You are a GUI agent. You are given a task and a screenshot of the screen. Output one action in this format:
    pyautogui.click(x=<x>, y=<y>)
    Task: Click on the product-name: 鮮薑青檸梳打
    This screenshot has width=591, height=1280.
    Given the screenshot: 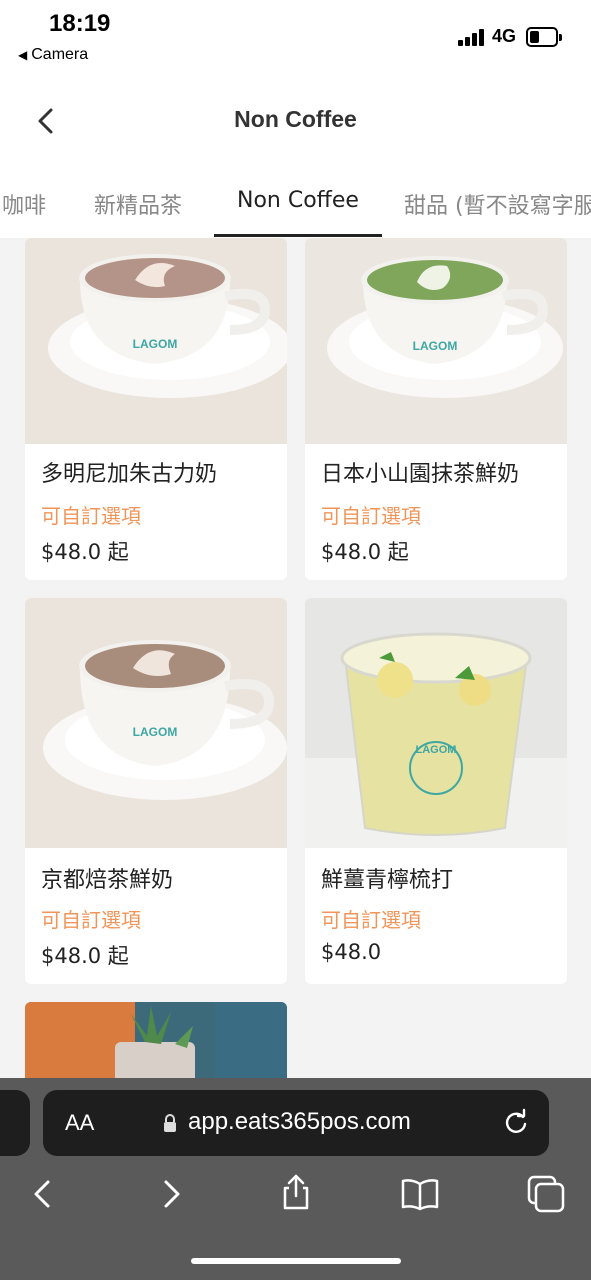 What is the action you would take?
    pyautogui.click(x=387, y=880)
    